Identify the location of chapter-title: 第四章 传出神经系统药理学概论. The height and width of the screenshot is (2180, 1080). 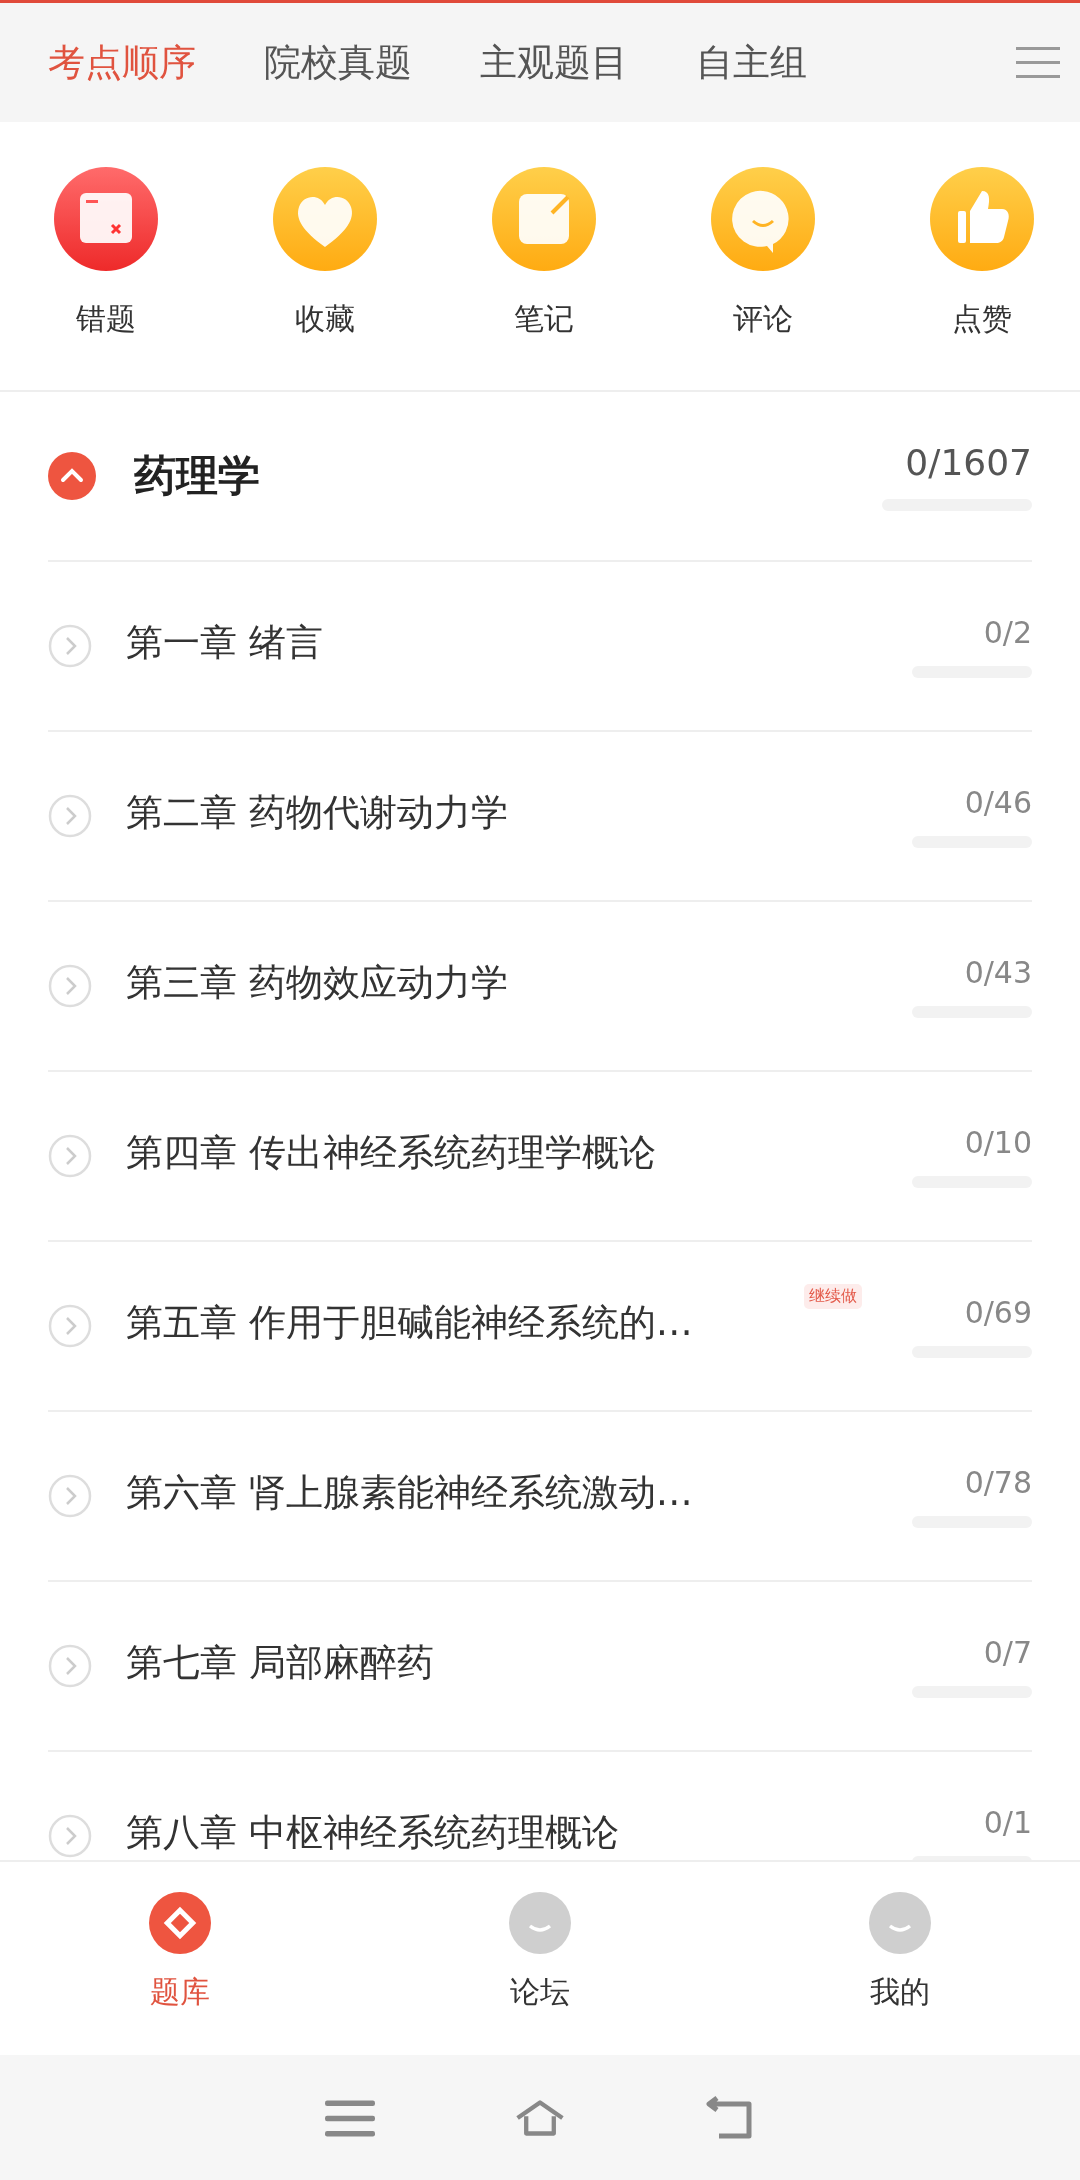
(391, 1153).